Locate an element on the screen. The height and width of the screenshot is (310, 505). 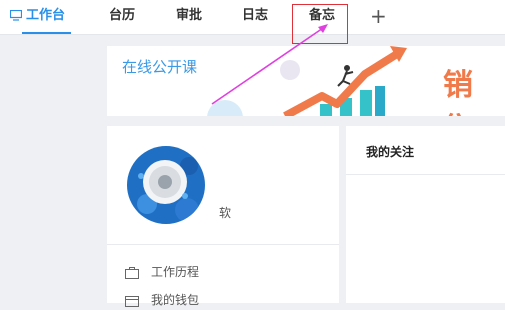
tab-label: 日志 is located at coordinates (255, 15).